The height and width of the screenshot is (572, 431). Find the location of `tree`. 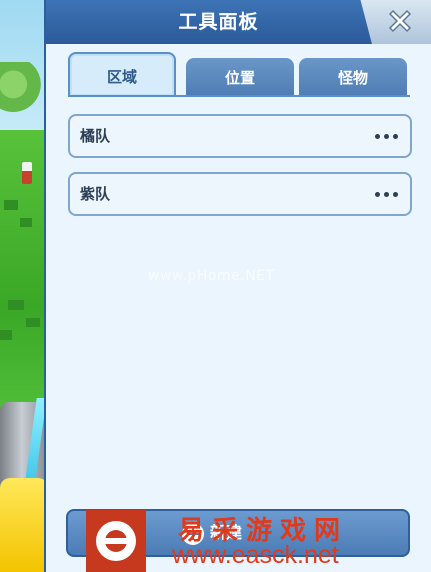

tree is located at coordinates (22, 90).